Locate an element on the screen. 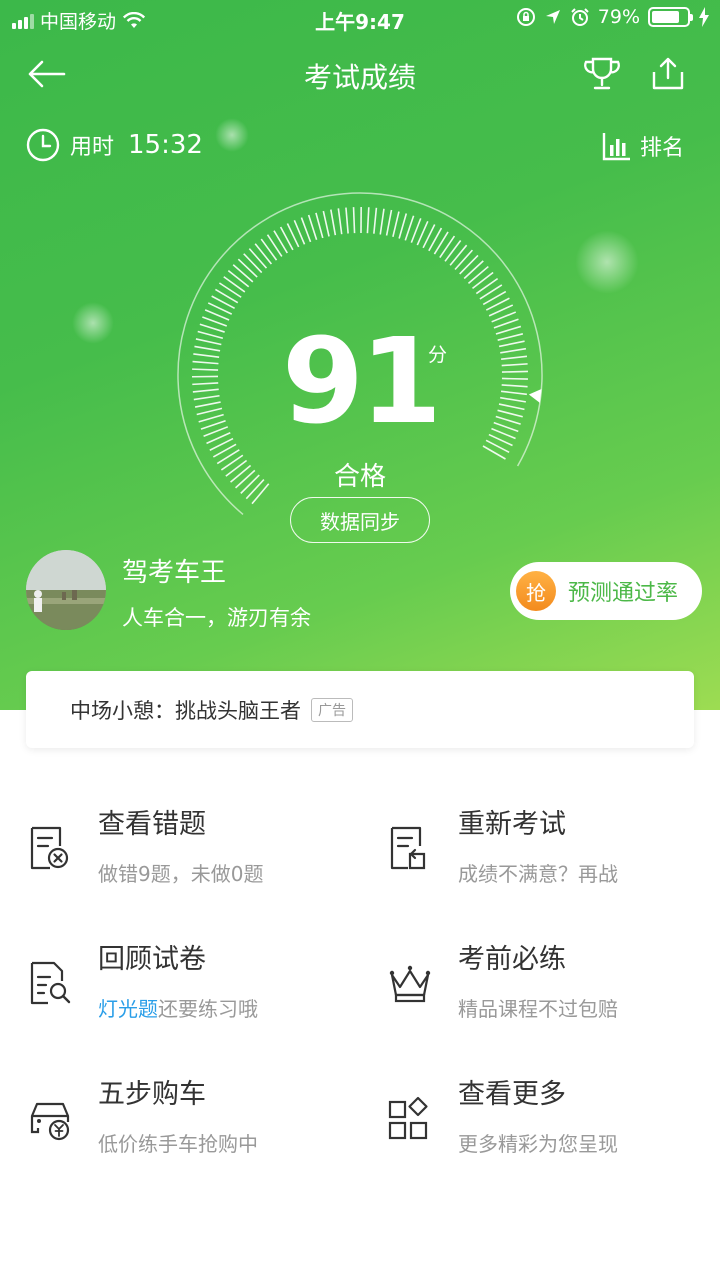  retake-exam-icon is located at coordinates (408, 848).